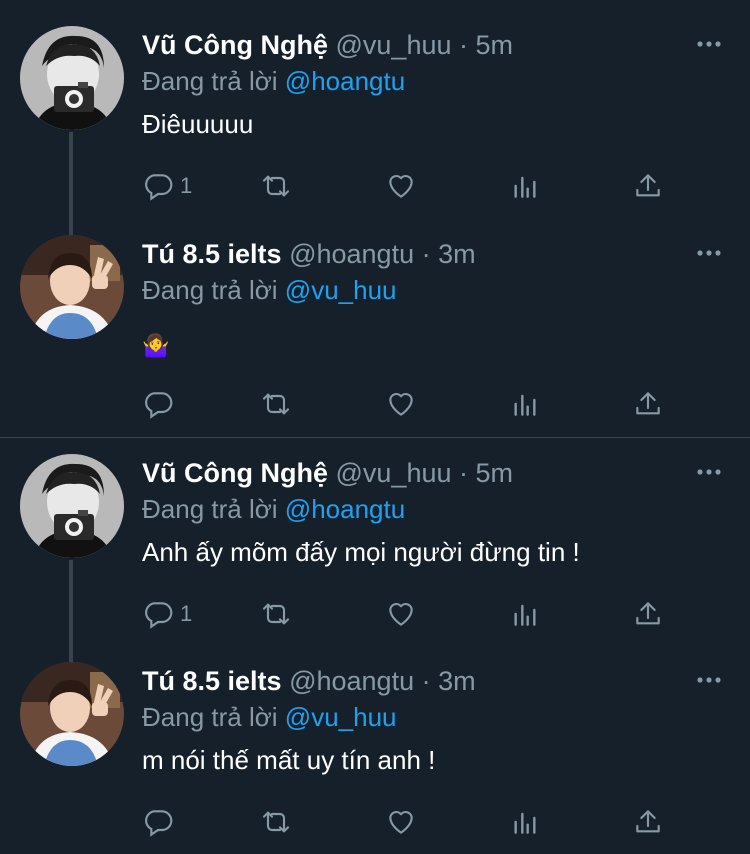 This screenshot has width=750, height=854. What do you see at coordinates (289, 760) in the screenshot?
I see `tweet-text: m nói thế mất uy tín anh !` at bounding box center [289, 760].